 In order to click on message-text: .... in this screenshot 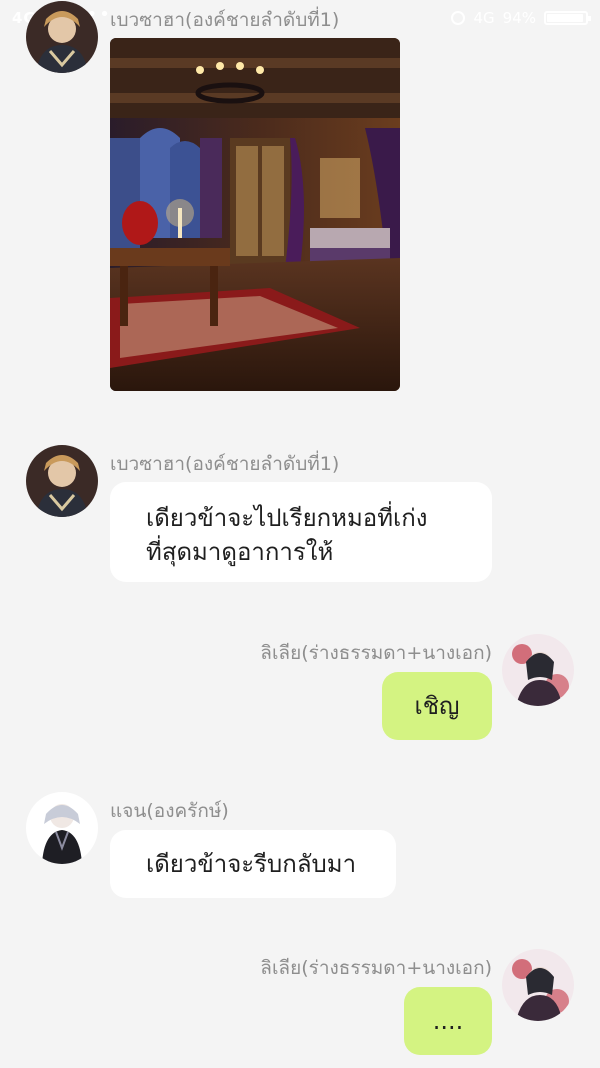, I will do `click(448, 1021)`.